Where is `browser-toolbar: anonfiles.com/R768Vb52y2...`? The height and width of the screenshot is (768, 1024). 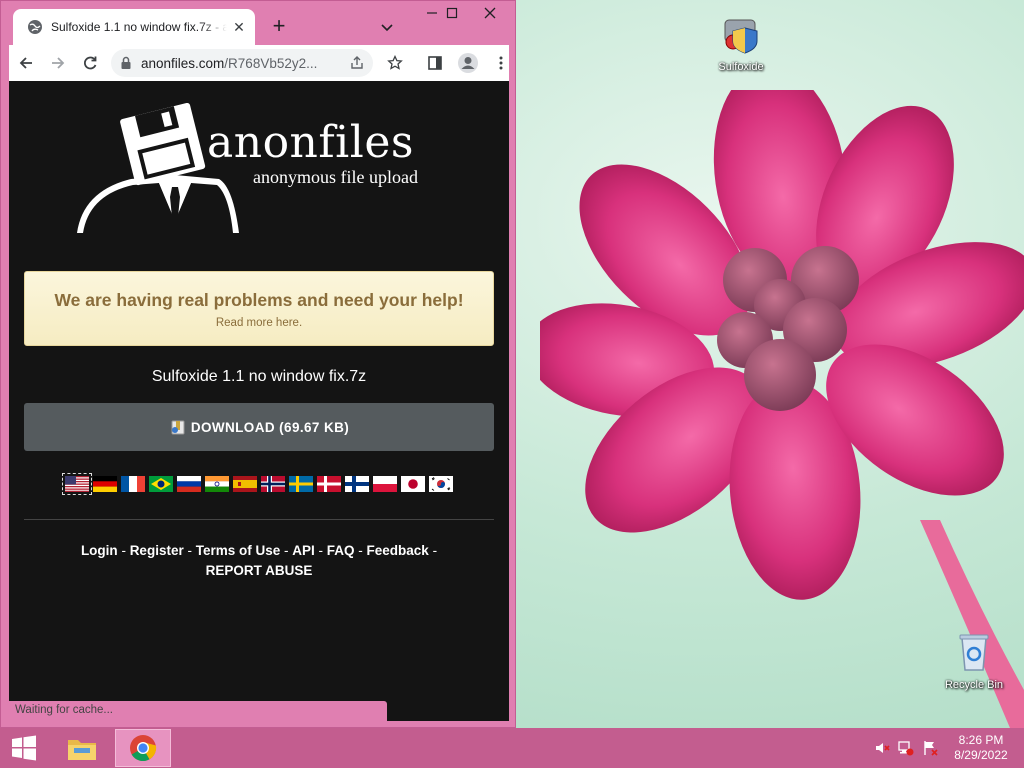 browser-toolbar: anonfiles.com/R768Vb52y2... is located at coordinates (259, 63).